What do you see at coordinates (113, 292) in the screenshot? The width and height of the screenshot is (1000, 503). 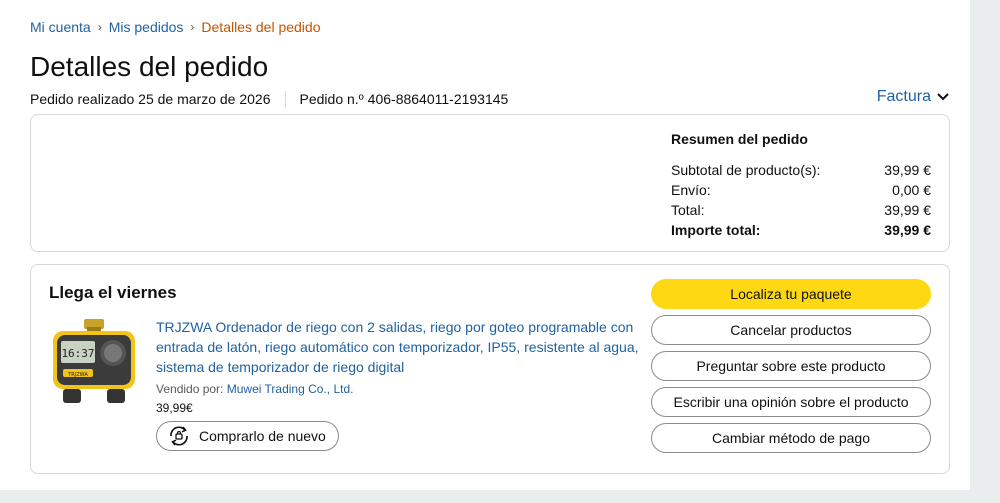 I see `delivery-title: Llega el viernes` at bounding box center [113, 292].